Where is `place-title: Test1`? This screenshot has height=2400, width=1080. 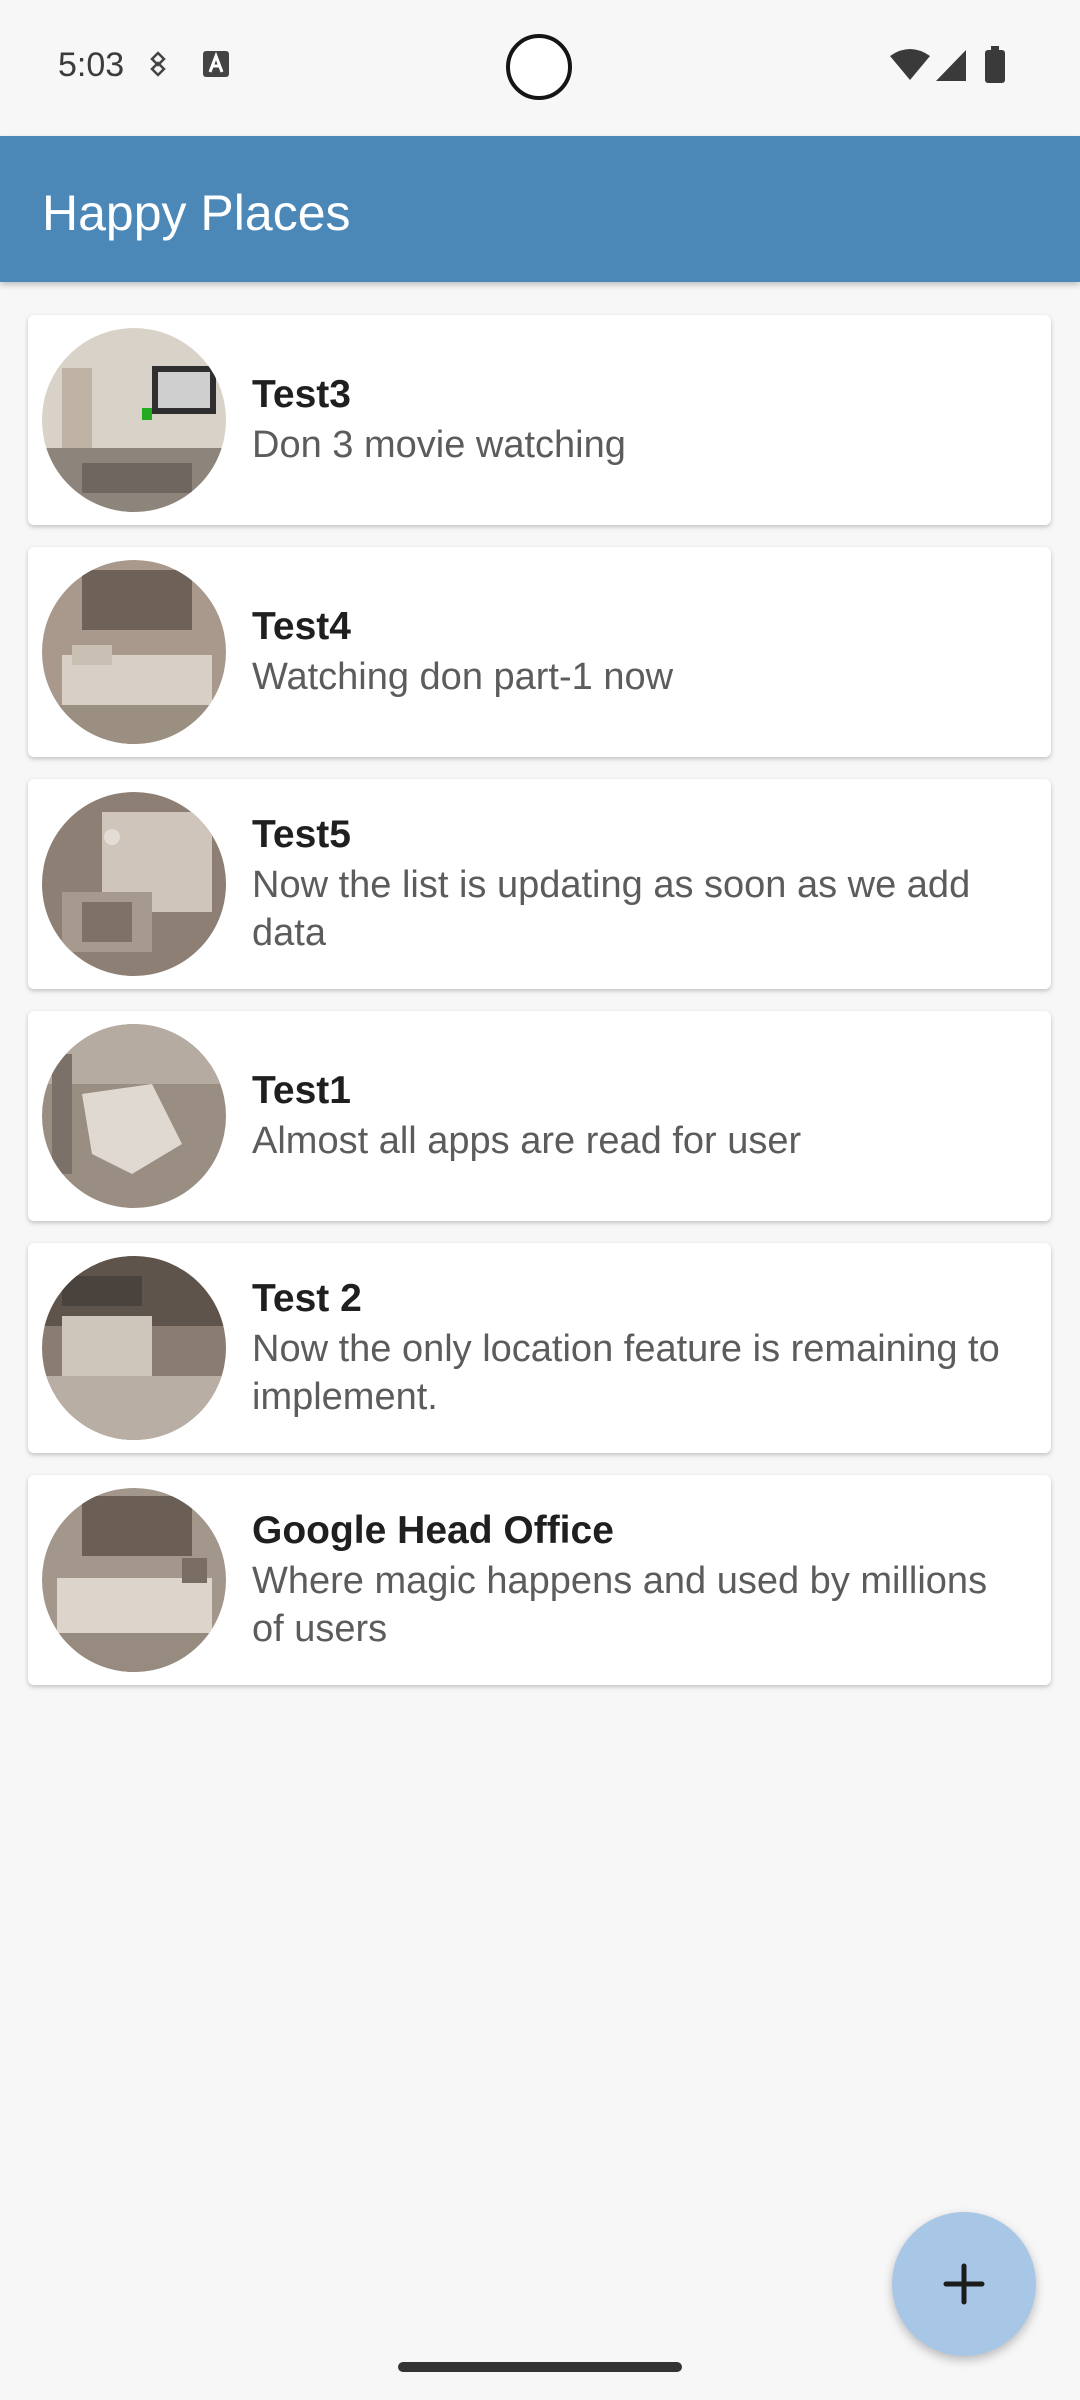 place-title: Test1 is located at coordinates (301, 1090).